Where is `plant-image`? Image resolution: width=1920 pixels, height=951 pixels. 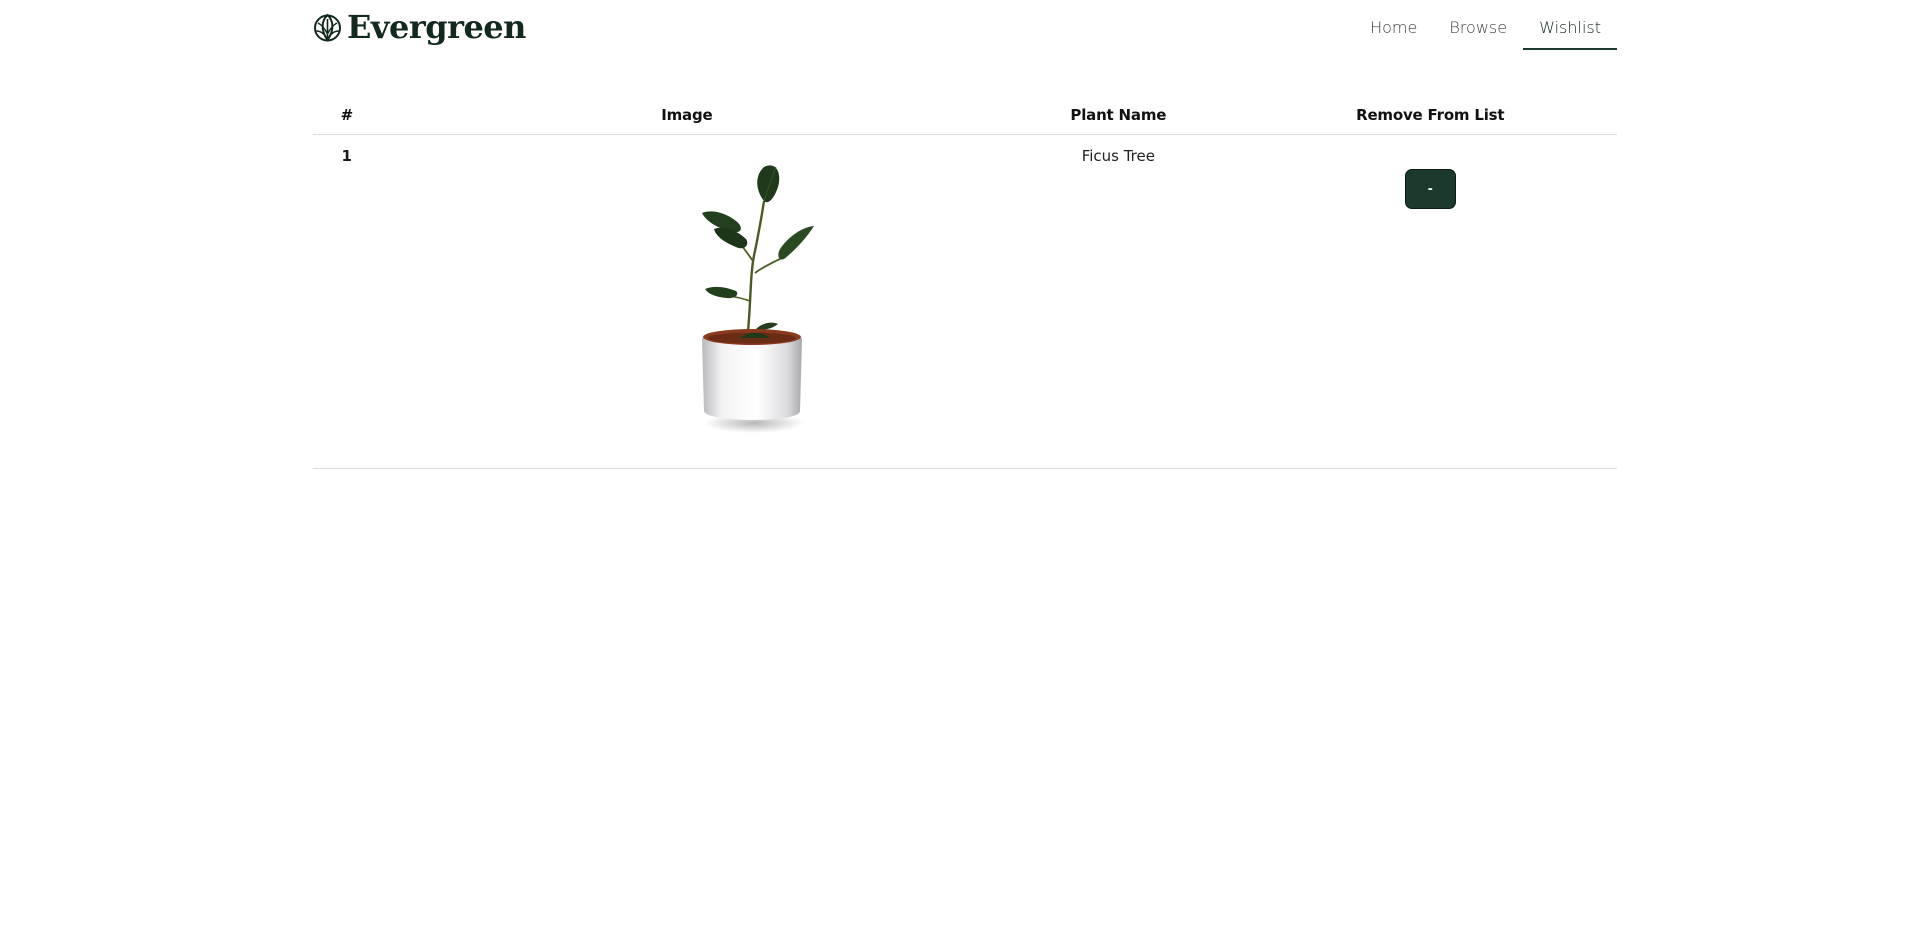
plant-image is located at coordinates (757, 299).